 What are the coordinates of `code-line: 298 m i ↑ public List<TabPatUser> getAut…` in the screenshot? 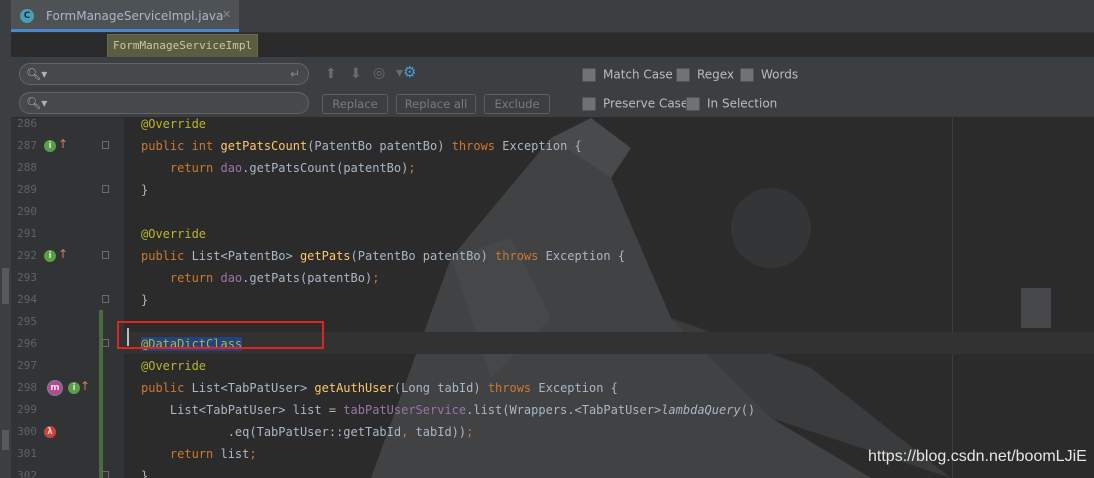 It's located at (552, 388).